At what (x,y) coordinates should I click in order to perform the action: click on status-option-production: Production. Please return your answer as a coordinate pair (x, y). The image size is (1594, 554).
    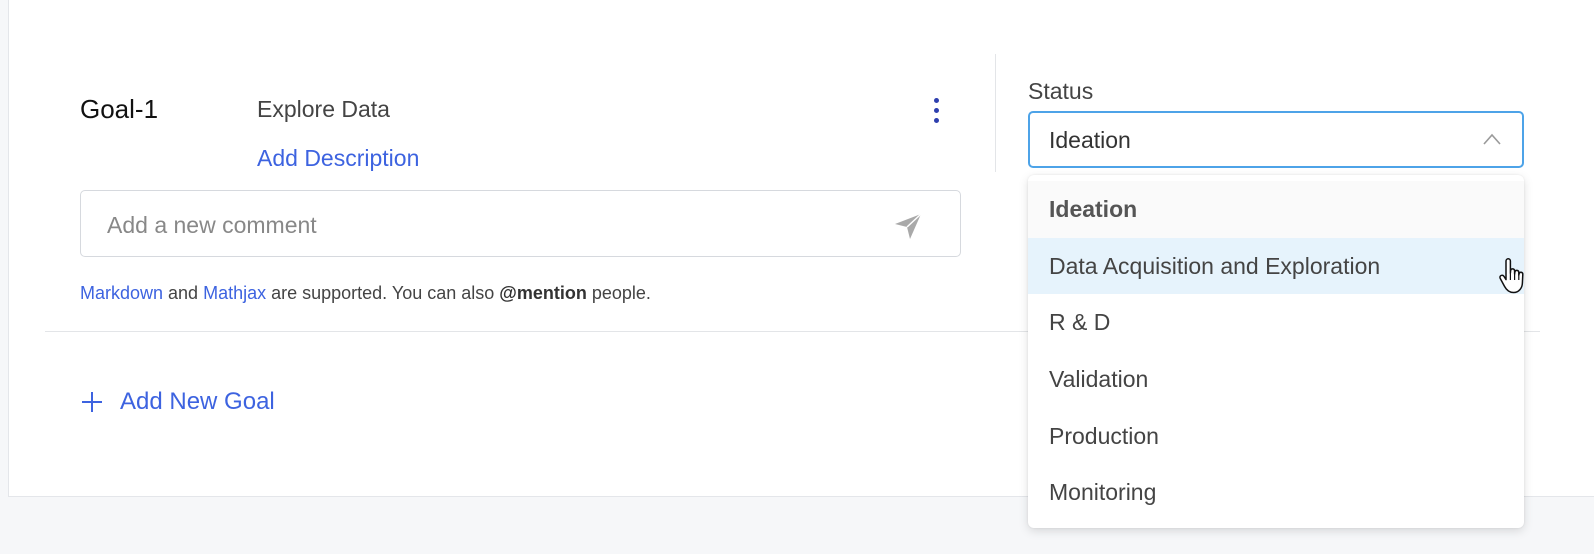
    Looking at the image, I should click on (1276, 436).